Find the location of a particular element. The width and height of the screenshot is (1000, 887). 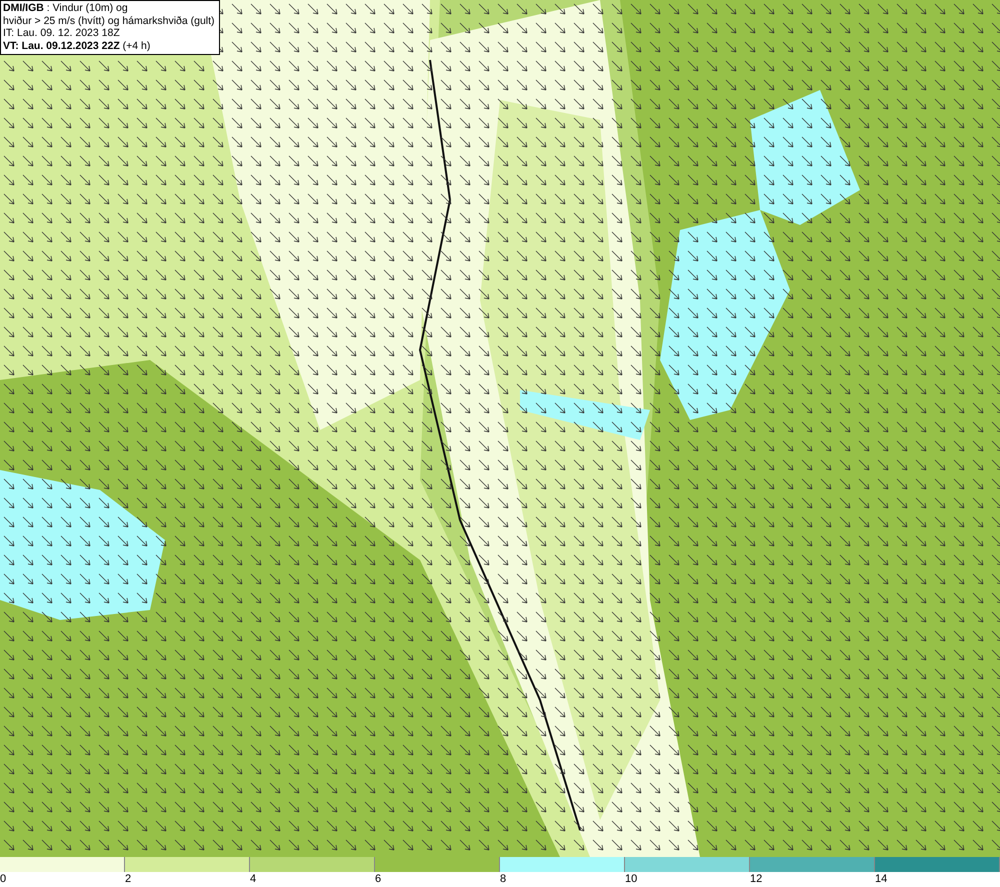

legend-tick-label: 2 is located at coordinates (128, 879).